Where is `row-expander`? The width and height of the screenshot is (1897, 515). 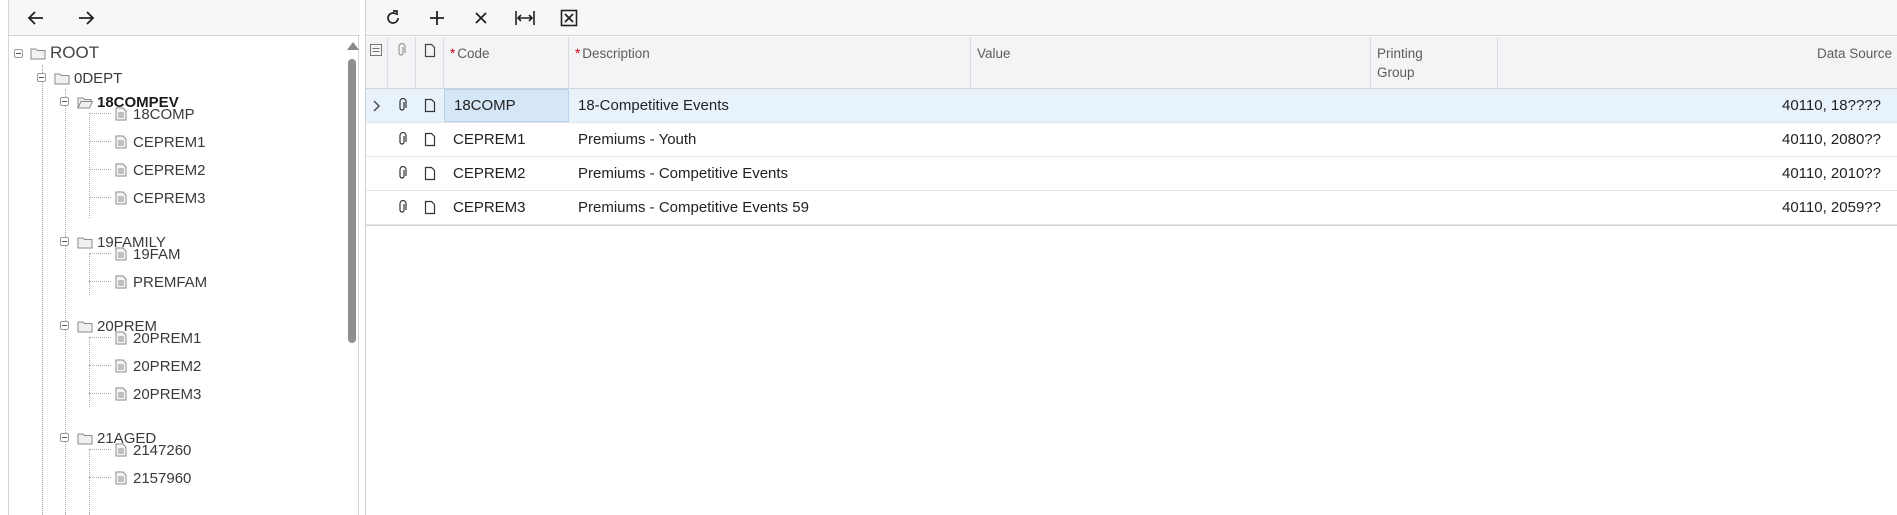 row-expander is located at coordinates (378, 105).